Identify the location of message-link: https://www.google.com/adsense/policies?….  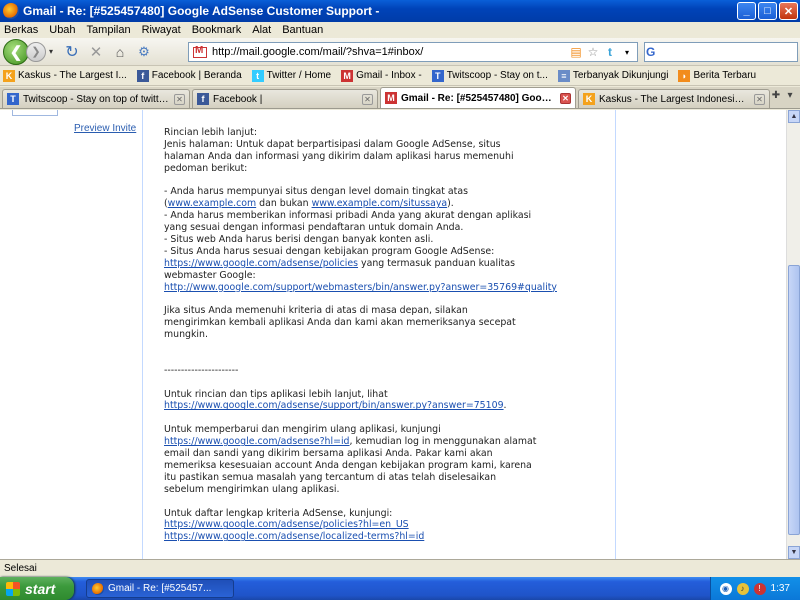
(286, 524).